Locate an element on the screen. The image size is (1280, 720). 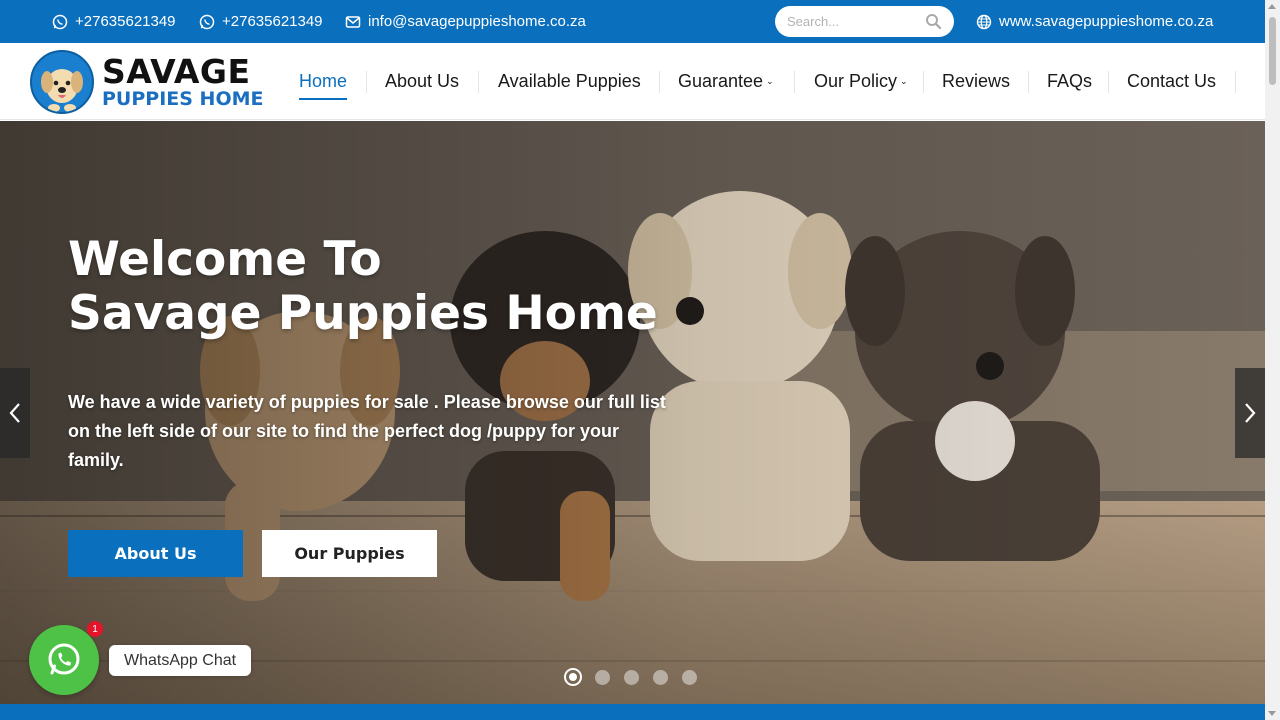
phone-link-1: +27635621349 is located at coordinates (114, 21).